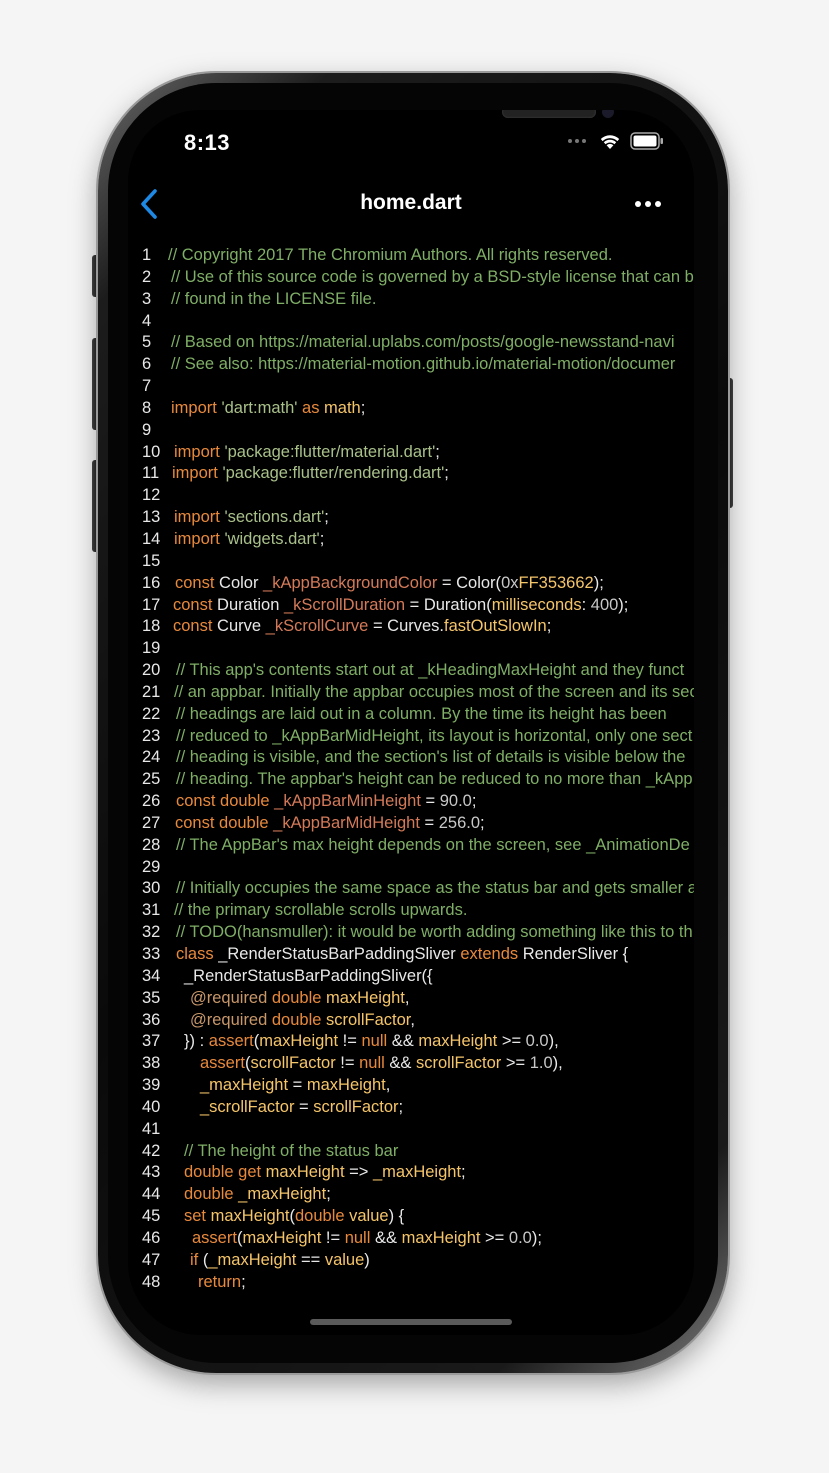 The width and height of the screenshot is (829, 1473). Describe the element at coordinates (455, 801) in the screenshot. I see `code-token: 90.0` at that location.